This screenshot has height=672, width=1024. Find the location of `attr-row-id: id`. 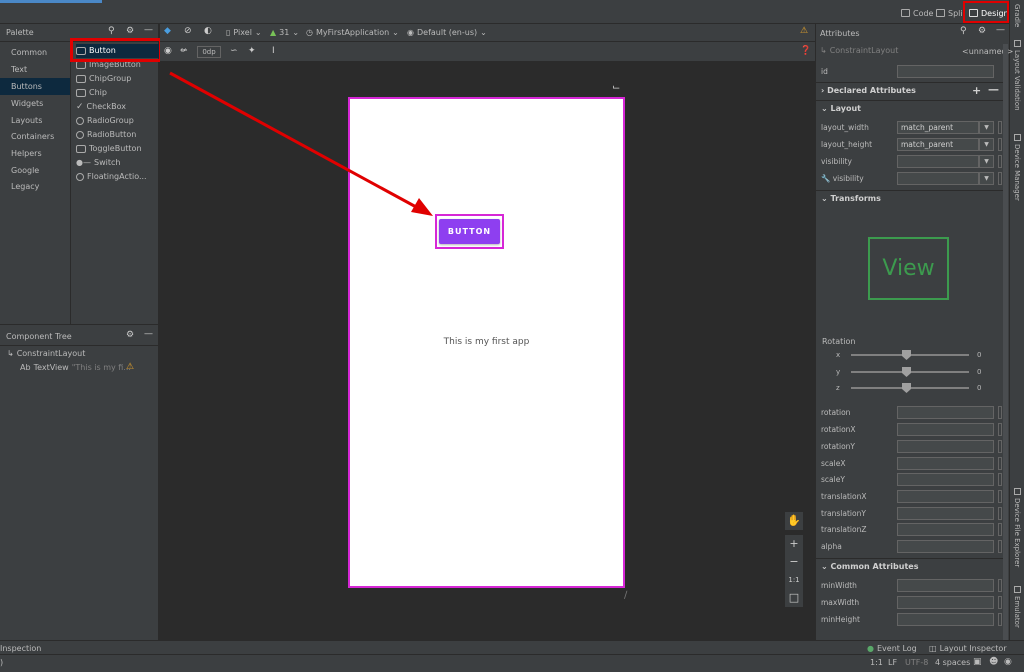

attr-row-id: id is located at coordinates (911, 71).